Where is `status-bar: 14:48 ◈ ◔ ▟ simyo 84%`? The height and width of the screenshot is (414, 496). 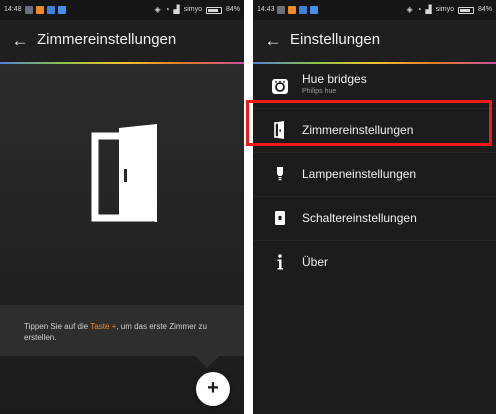 status-bar: 14:48 ◈ ◔ ▟ simyo 84% is located at coordinates (122, 10).